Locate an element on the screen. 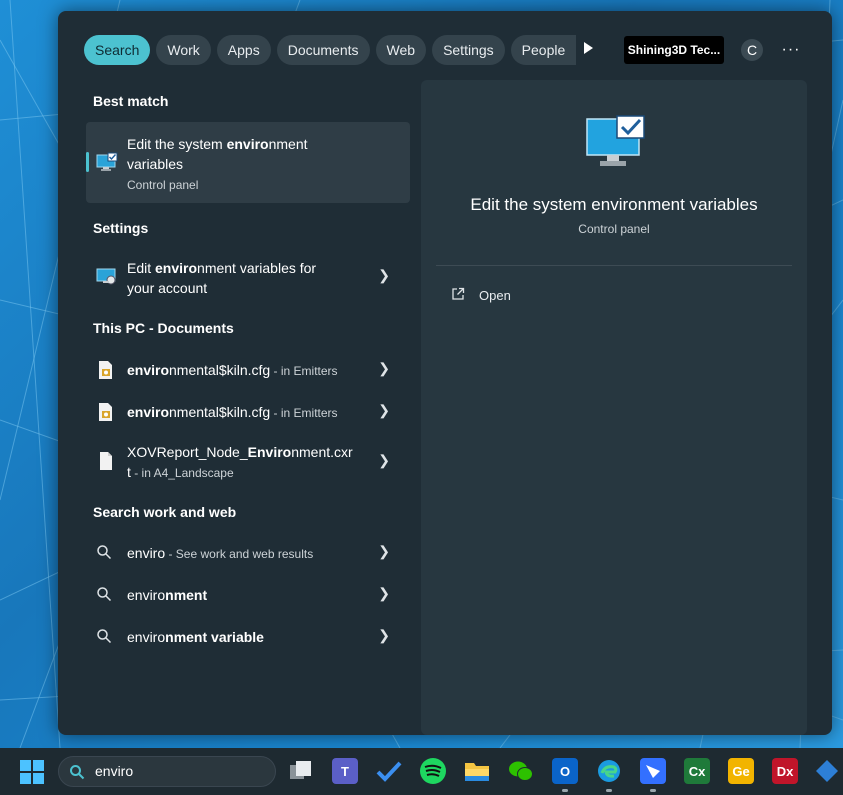  system-properties-icon is located at coordinates (107, 164).